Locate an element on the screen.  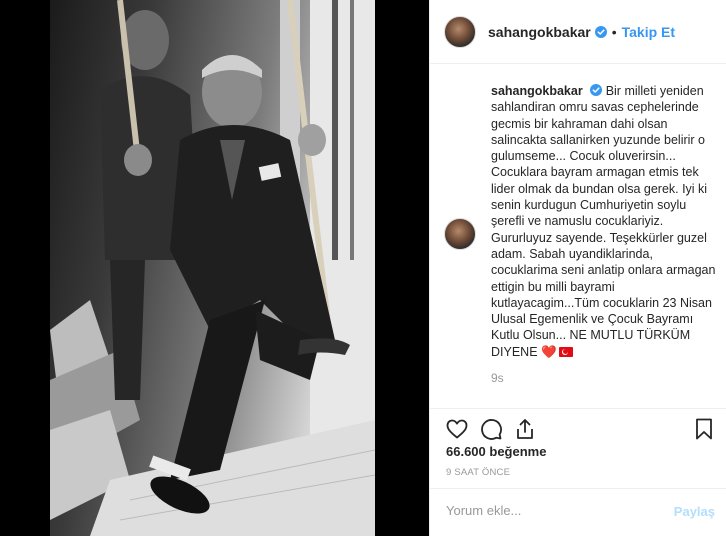
follow-button: Takip Et is located at coordinates (648, 32).